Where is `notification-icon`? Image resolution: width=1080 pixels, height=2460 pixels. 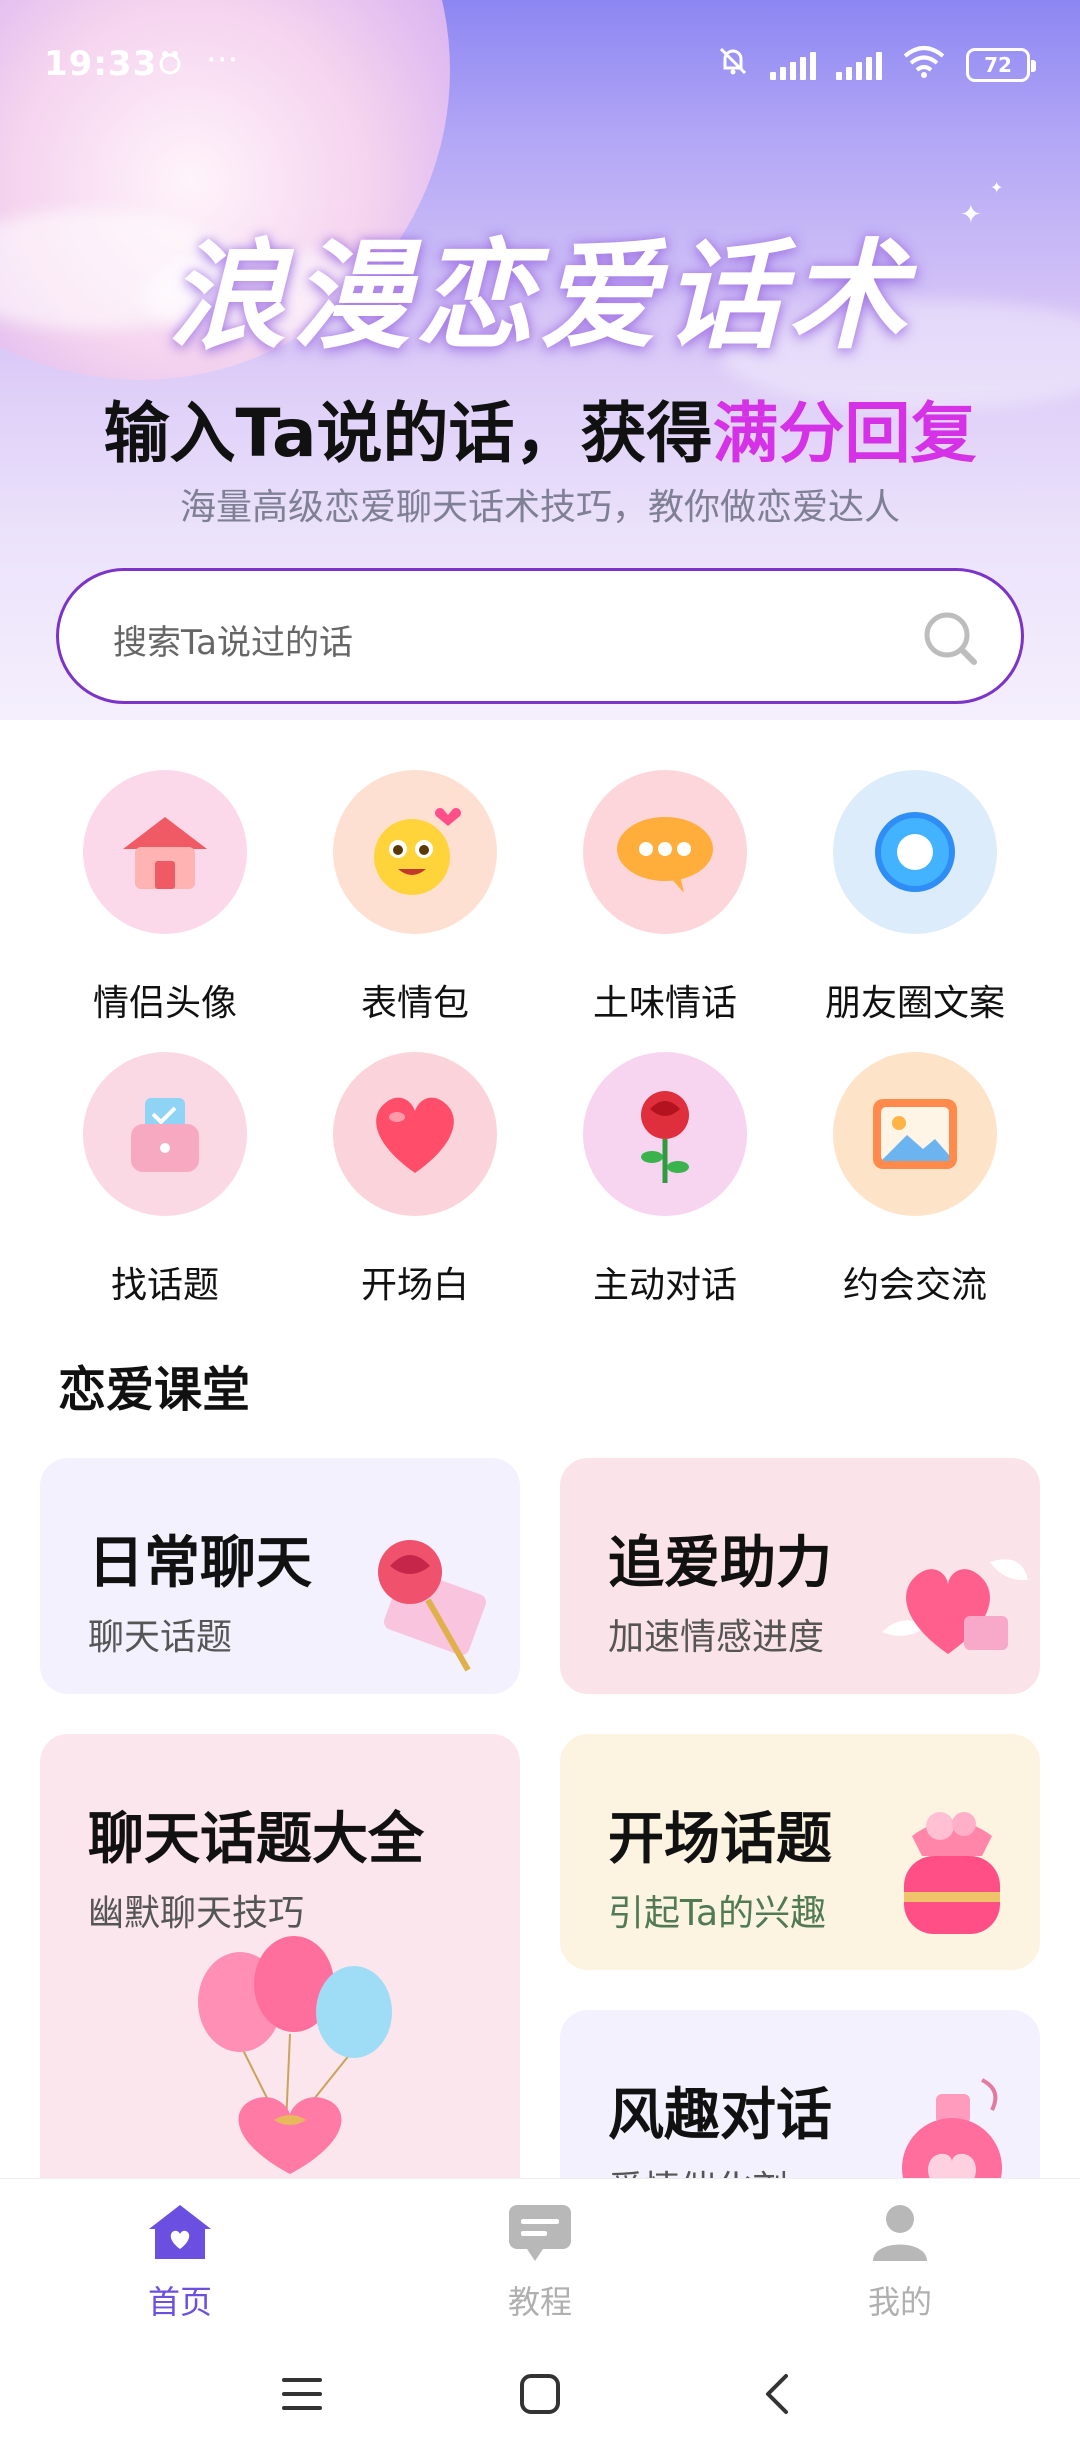
notification-icon is located at coordinates (170, 66).